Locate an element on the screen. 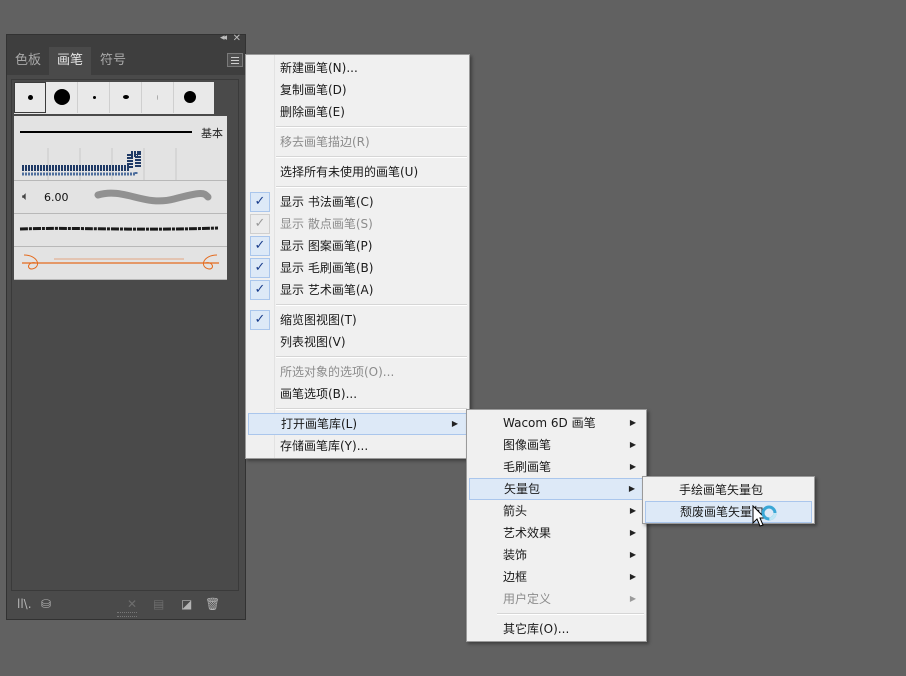  delete-brush-icon: 🗑︎ is located at coordinates (212, 604).